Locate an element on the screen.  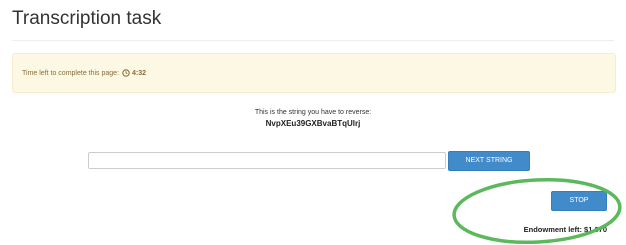
timer-label: Time left to complete this page: is located at coordinates (71, 73).